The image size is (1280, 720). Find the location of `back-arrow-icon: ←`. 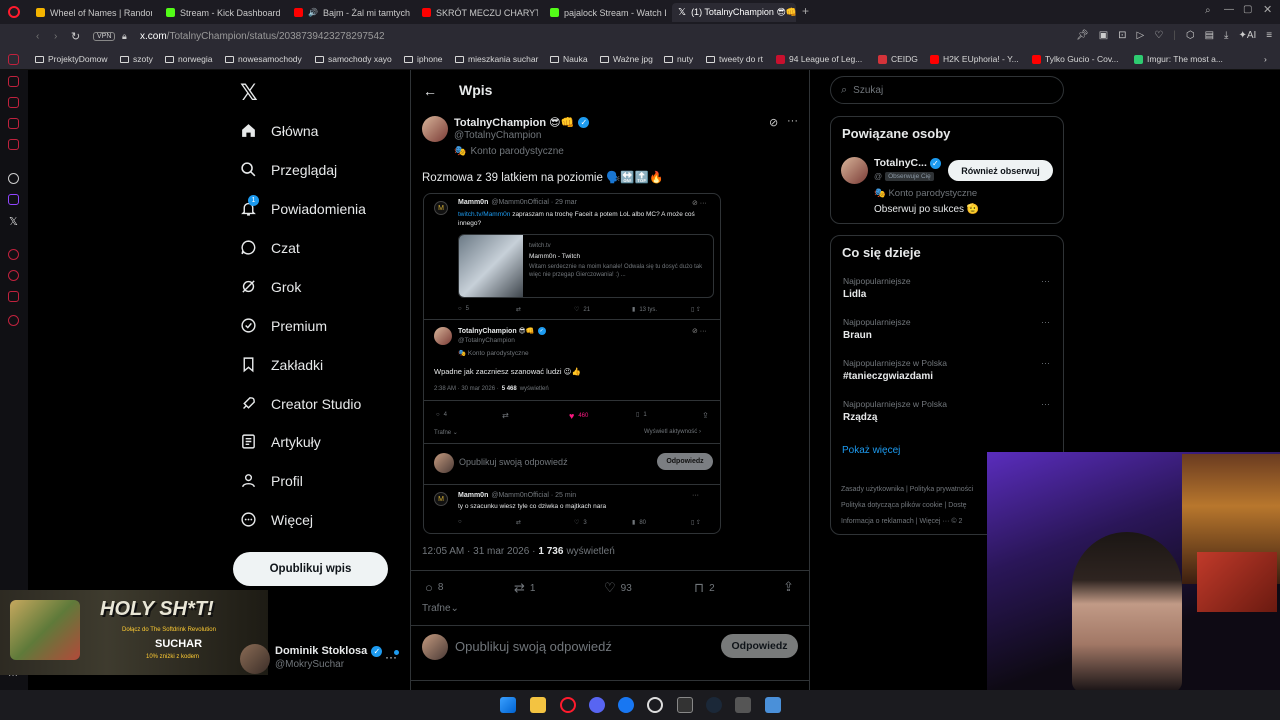

back-arrow-icon: ← is located at coordinates (430, 91).